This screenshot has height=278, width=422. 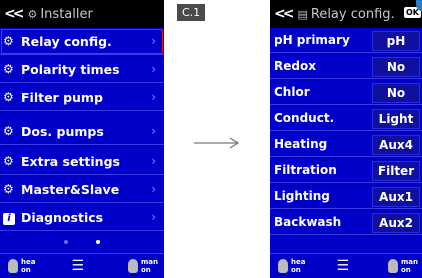 I want to click on menu-item-label: Filter pump, so click(x=62, y=97).